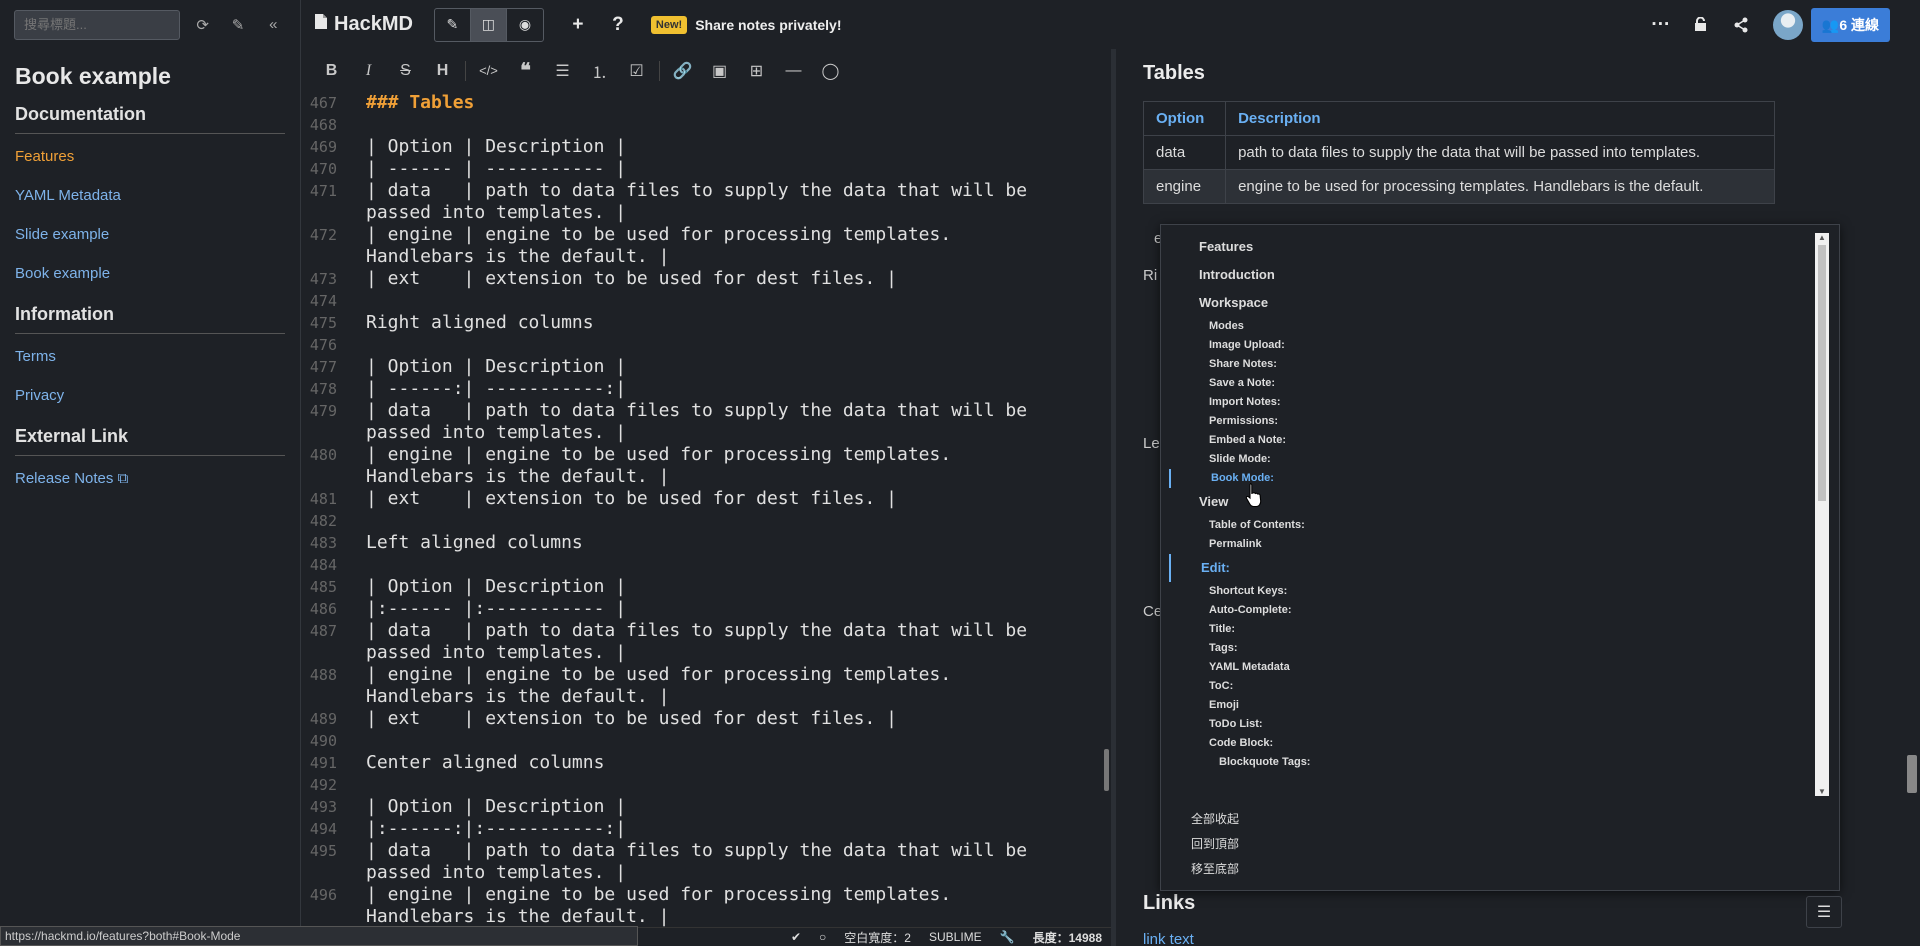  I want to click on code-icon: </>, so click(488, 71).